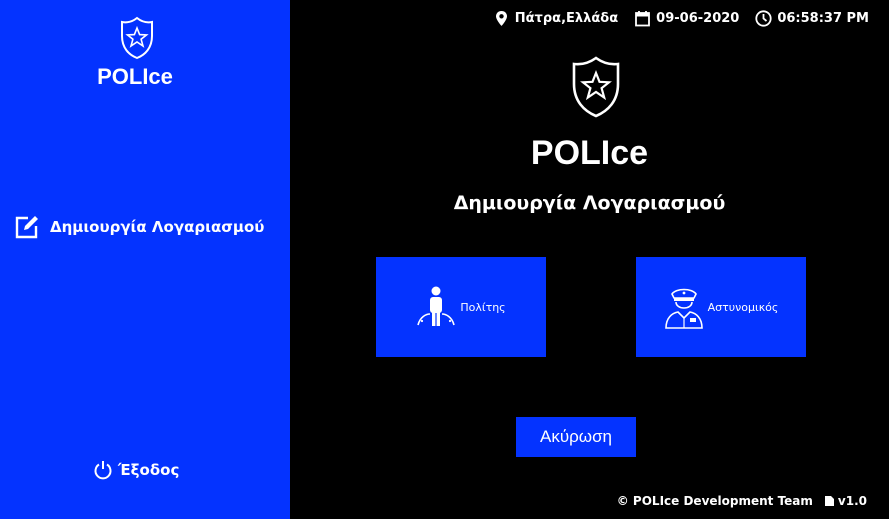 The image size is (889, 519). What do you see at coordinates (135, 76) in the screenshot?
I see `sidebar-brand: POLIce` at bounding box center [135, 76].